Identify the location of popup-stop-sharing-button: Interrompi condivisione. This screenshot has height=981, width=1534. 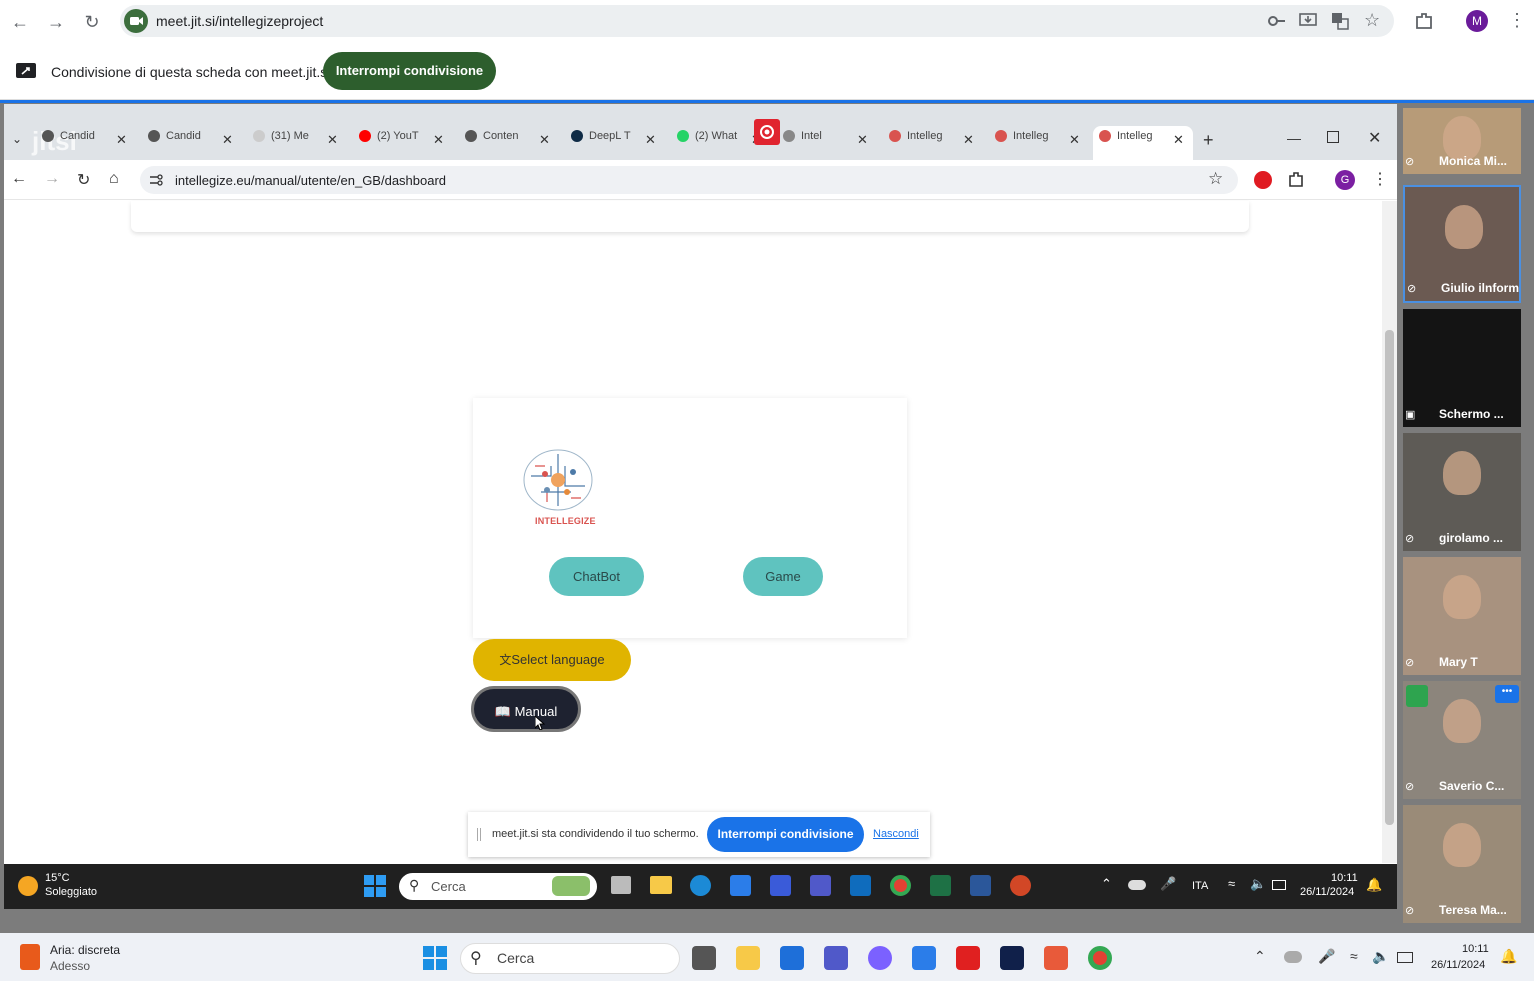
(785, 834).